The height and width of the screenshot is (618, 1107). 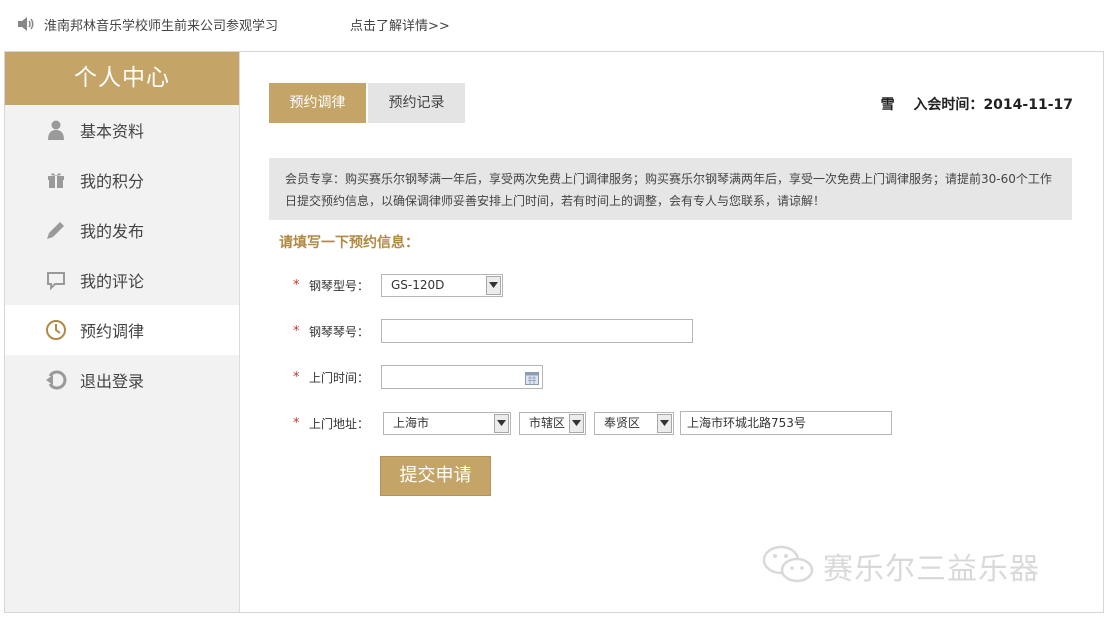 I want to click on wechat-icon, so click(x=789, y=566).